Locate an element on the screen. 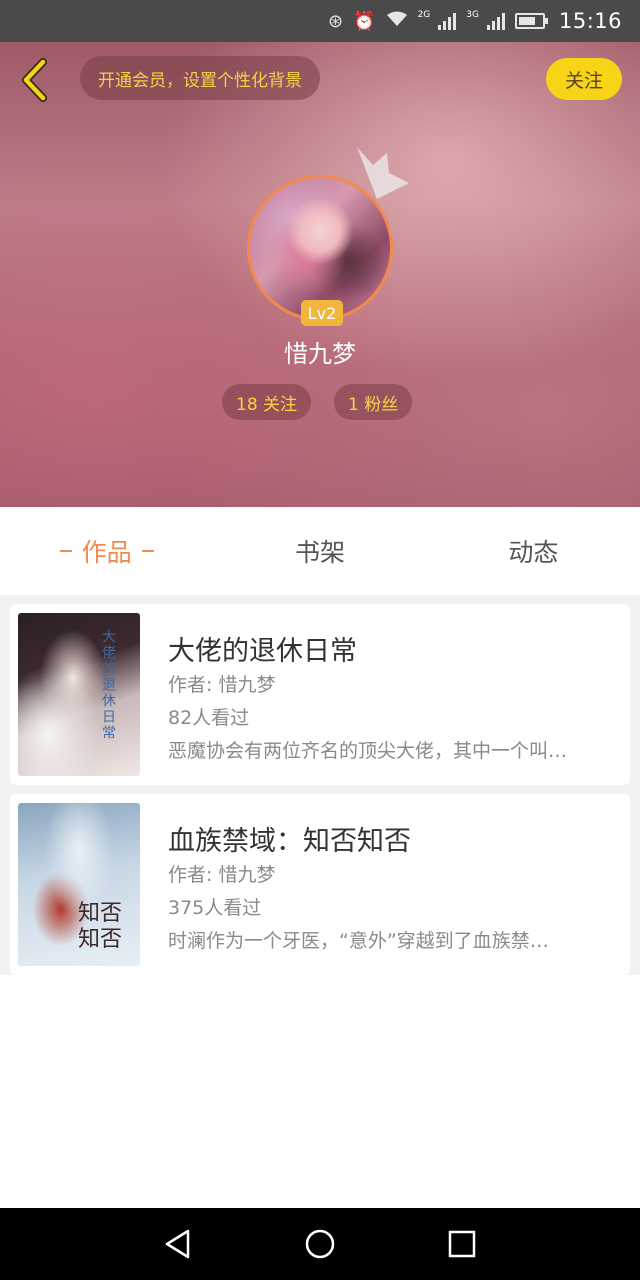 This screenshot has height=1280, width=640. cover-title: 大佬的退休日常 is located at coordinates (108, 685).